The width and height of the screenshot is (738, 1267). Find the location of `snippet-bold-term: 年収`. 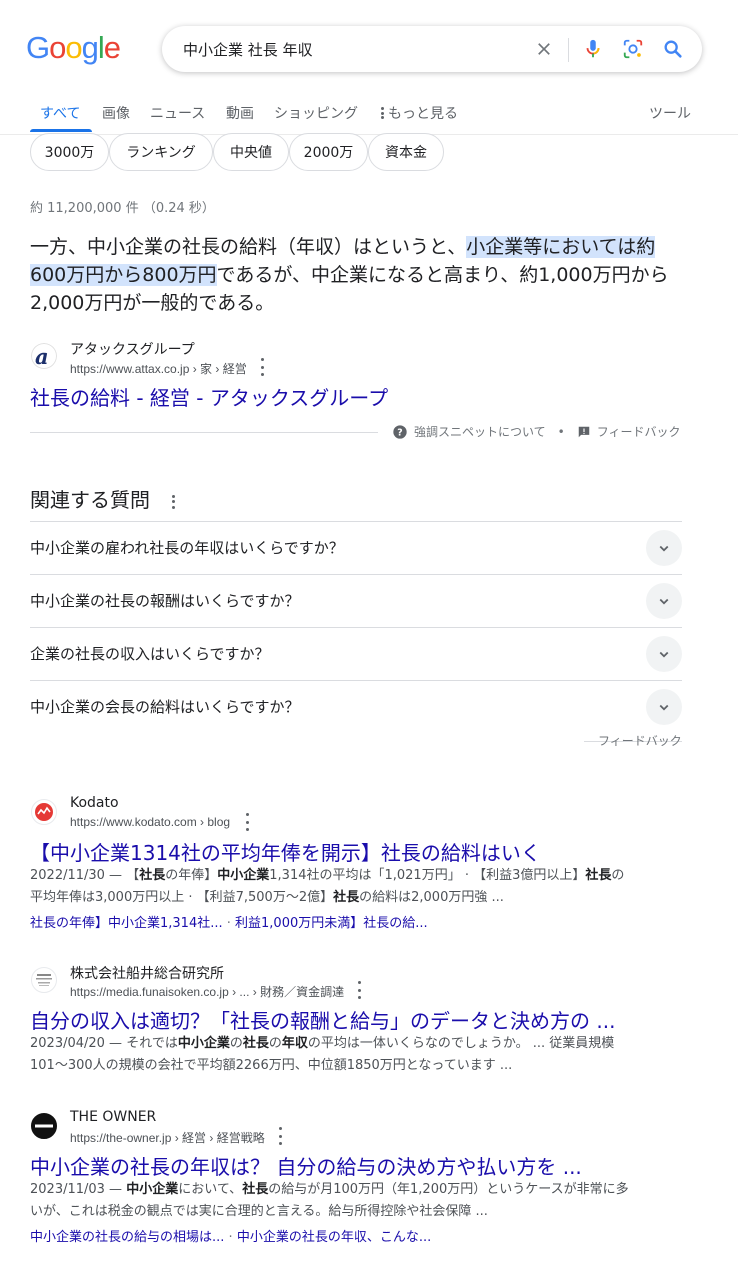

snippet-bold-term: 年収 is located at coordinates (294, 1043).